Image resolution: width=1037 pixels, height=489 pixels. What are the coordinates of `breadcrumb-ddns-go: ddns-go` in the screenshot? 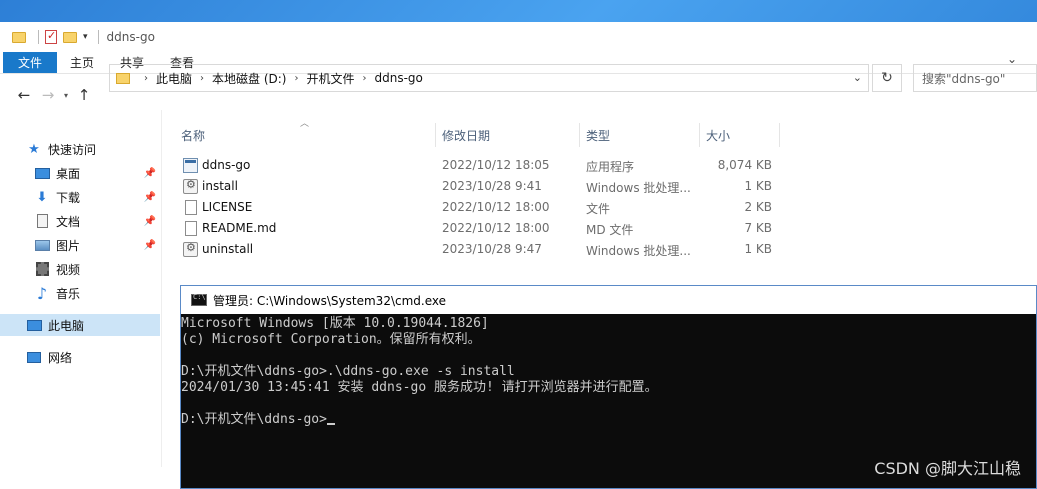 It's located at (399, 78).